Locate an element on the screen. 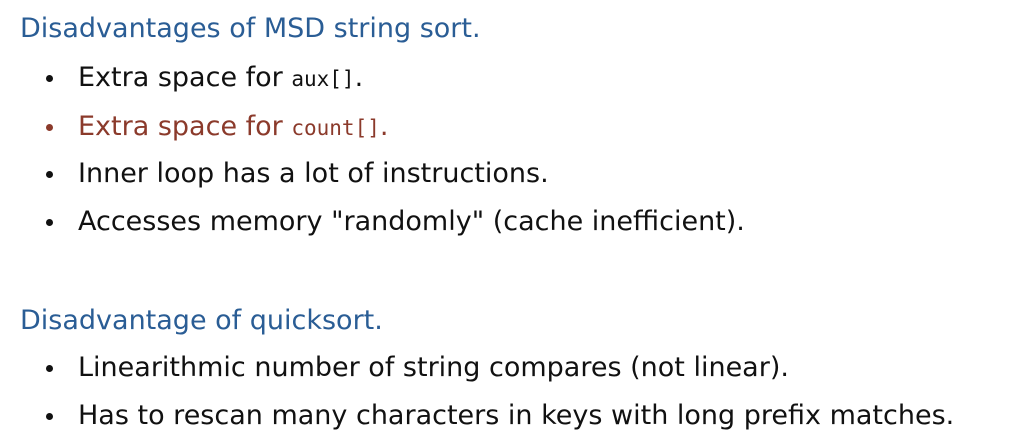  list-item-text: Extra space for aux[]. is located at coordinates (220, 77).